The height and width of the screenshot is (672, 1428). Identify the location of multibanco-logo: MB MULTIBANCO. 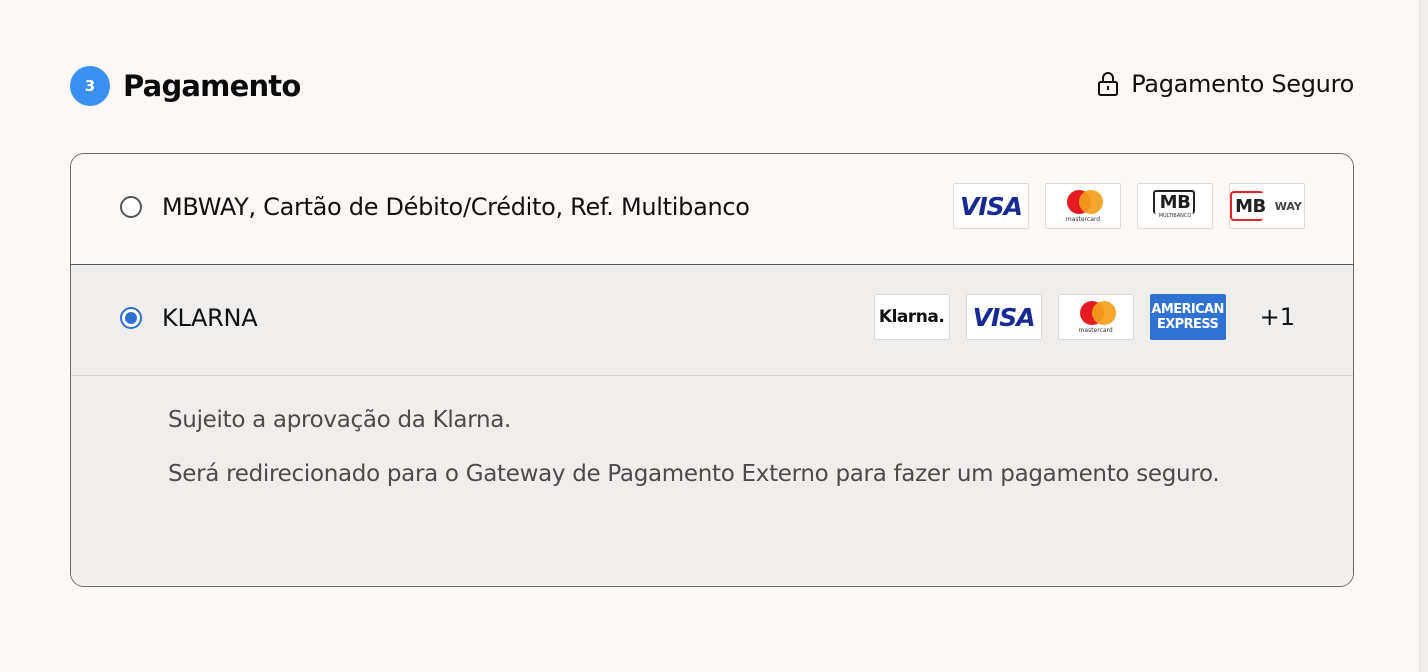
(1175, 206).